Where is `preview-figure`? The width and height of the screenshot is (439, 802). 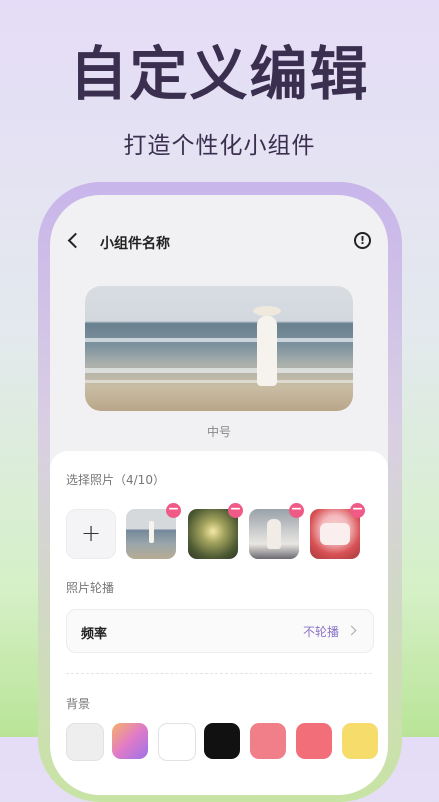
preview-figure is located at coordinates (267, 351).